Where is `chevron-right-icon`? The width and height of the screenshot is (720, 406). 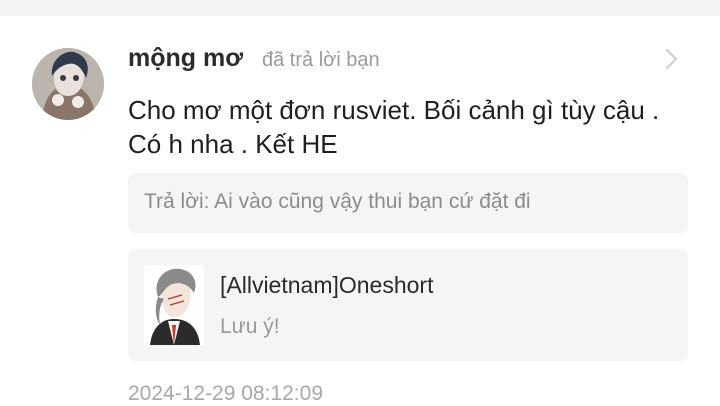 chevron-right-icon is located at coordinates (672, 59).